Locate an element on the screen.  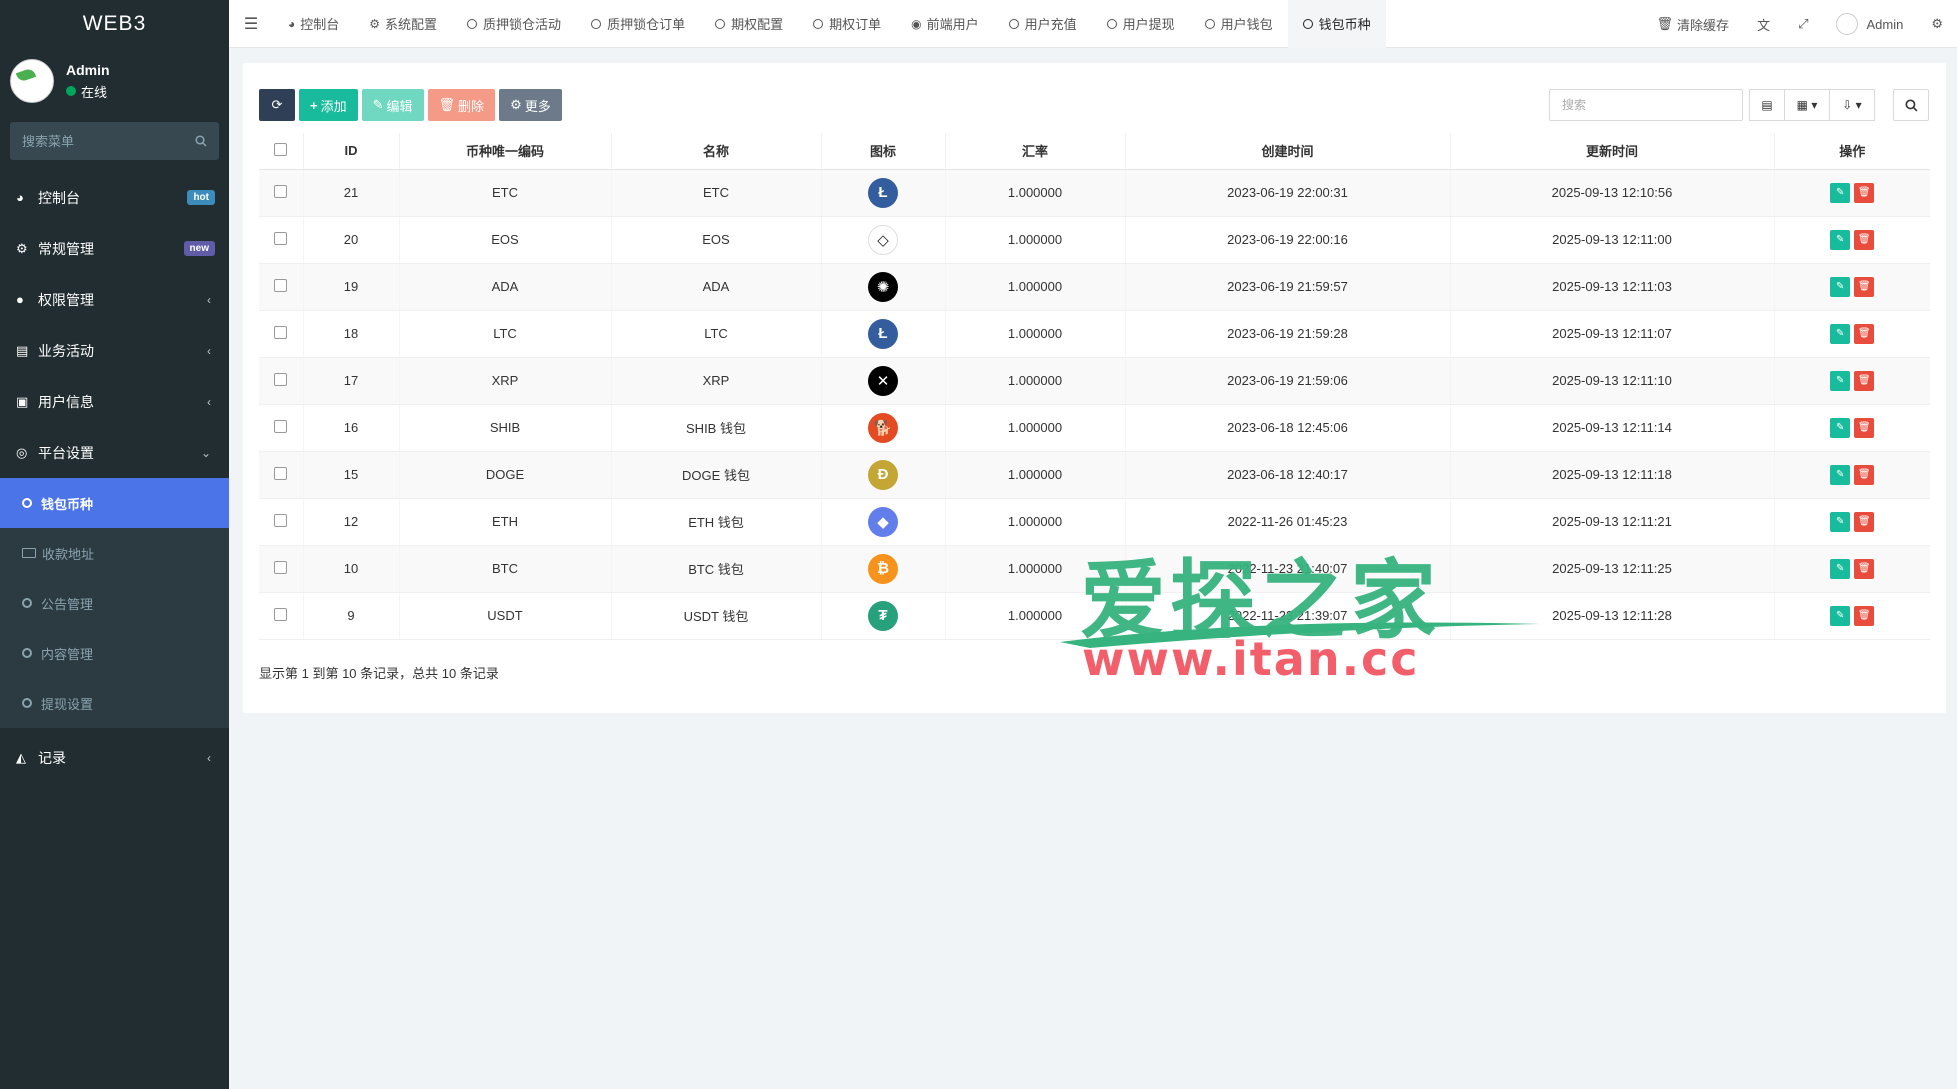
col-header: 创建时间 is located at coordinates (1288, 151).